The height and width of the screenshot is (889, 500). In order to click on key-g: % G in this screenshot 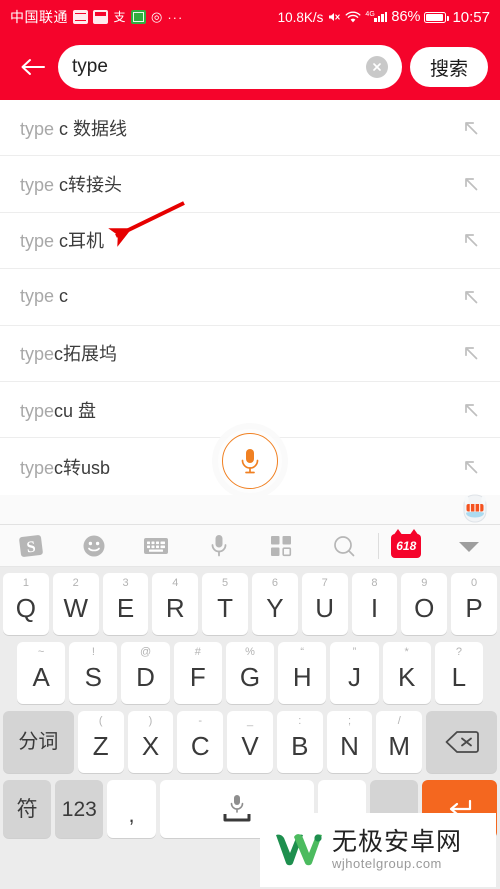, I will do `click(250, 673)`.